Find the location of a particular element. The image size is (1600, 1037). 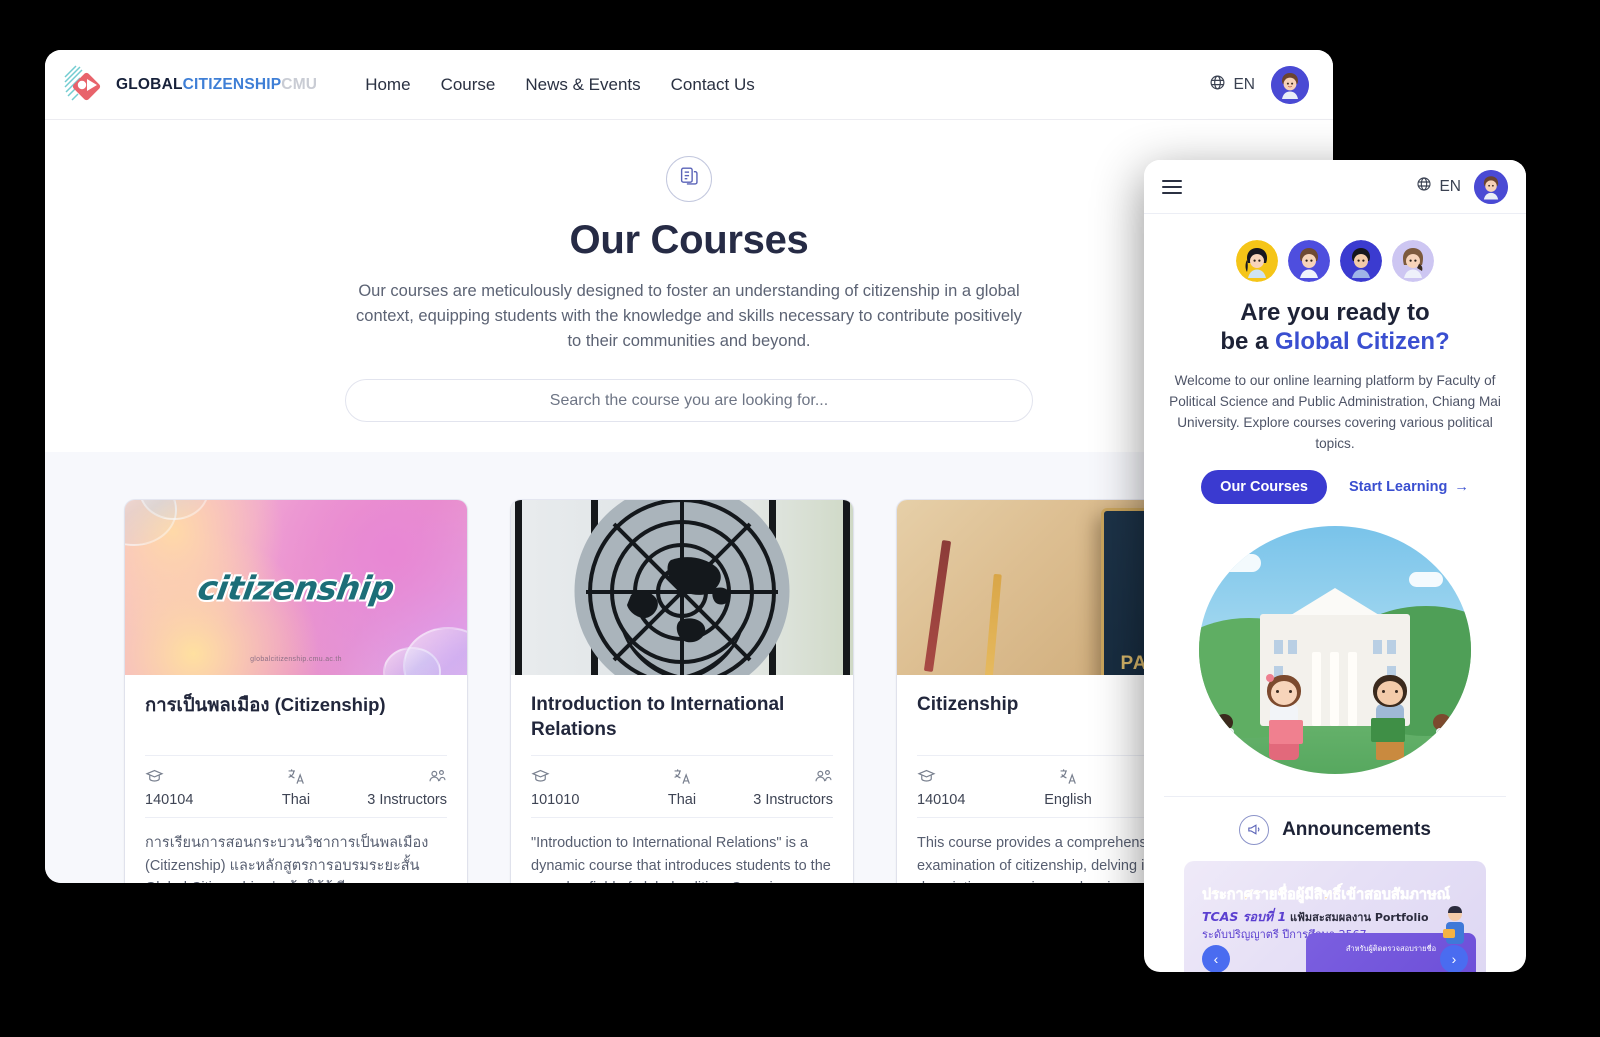

mobile-language-switcher: EN is located at coordinates (1438, 186).